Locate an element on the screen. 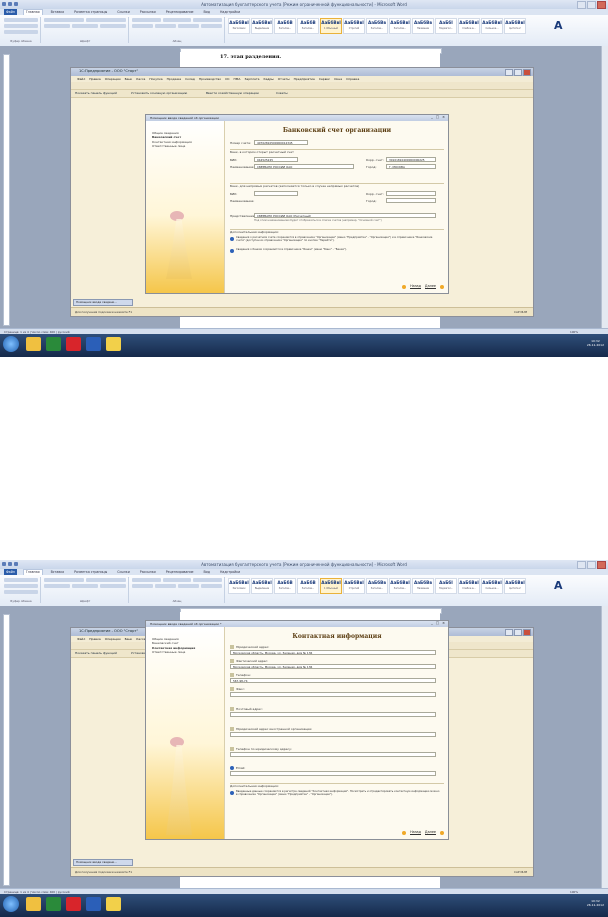  email-icon is located at coordinates (232, 768).